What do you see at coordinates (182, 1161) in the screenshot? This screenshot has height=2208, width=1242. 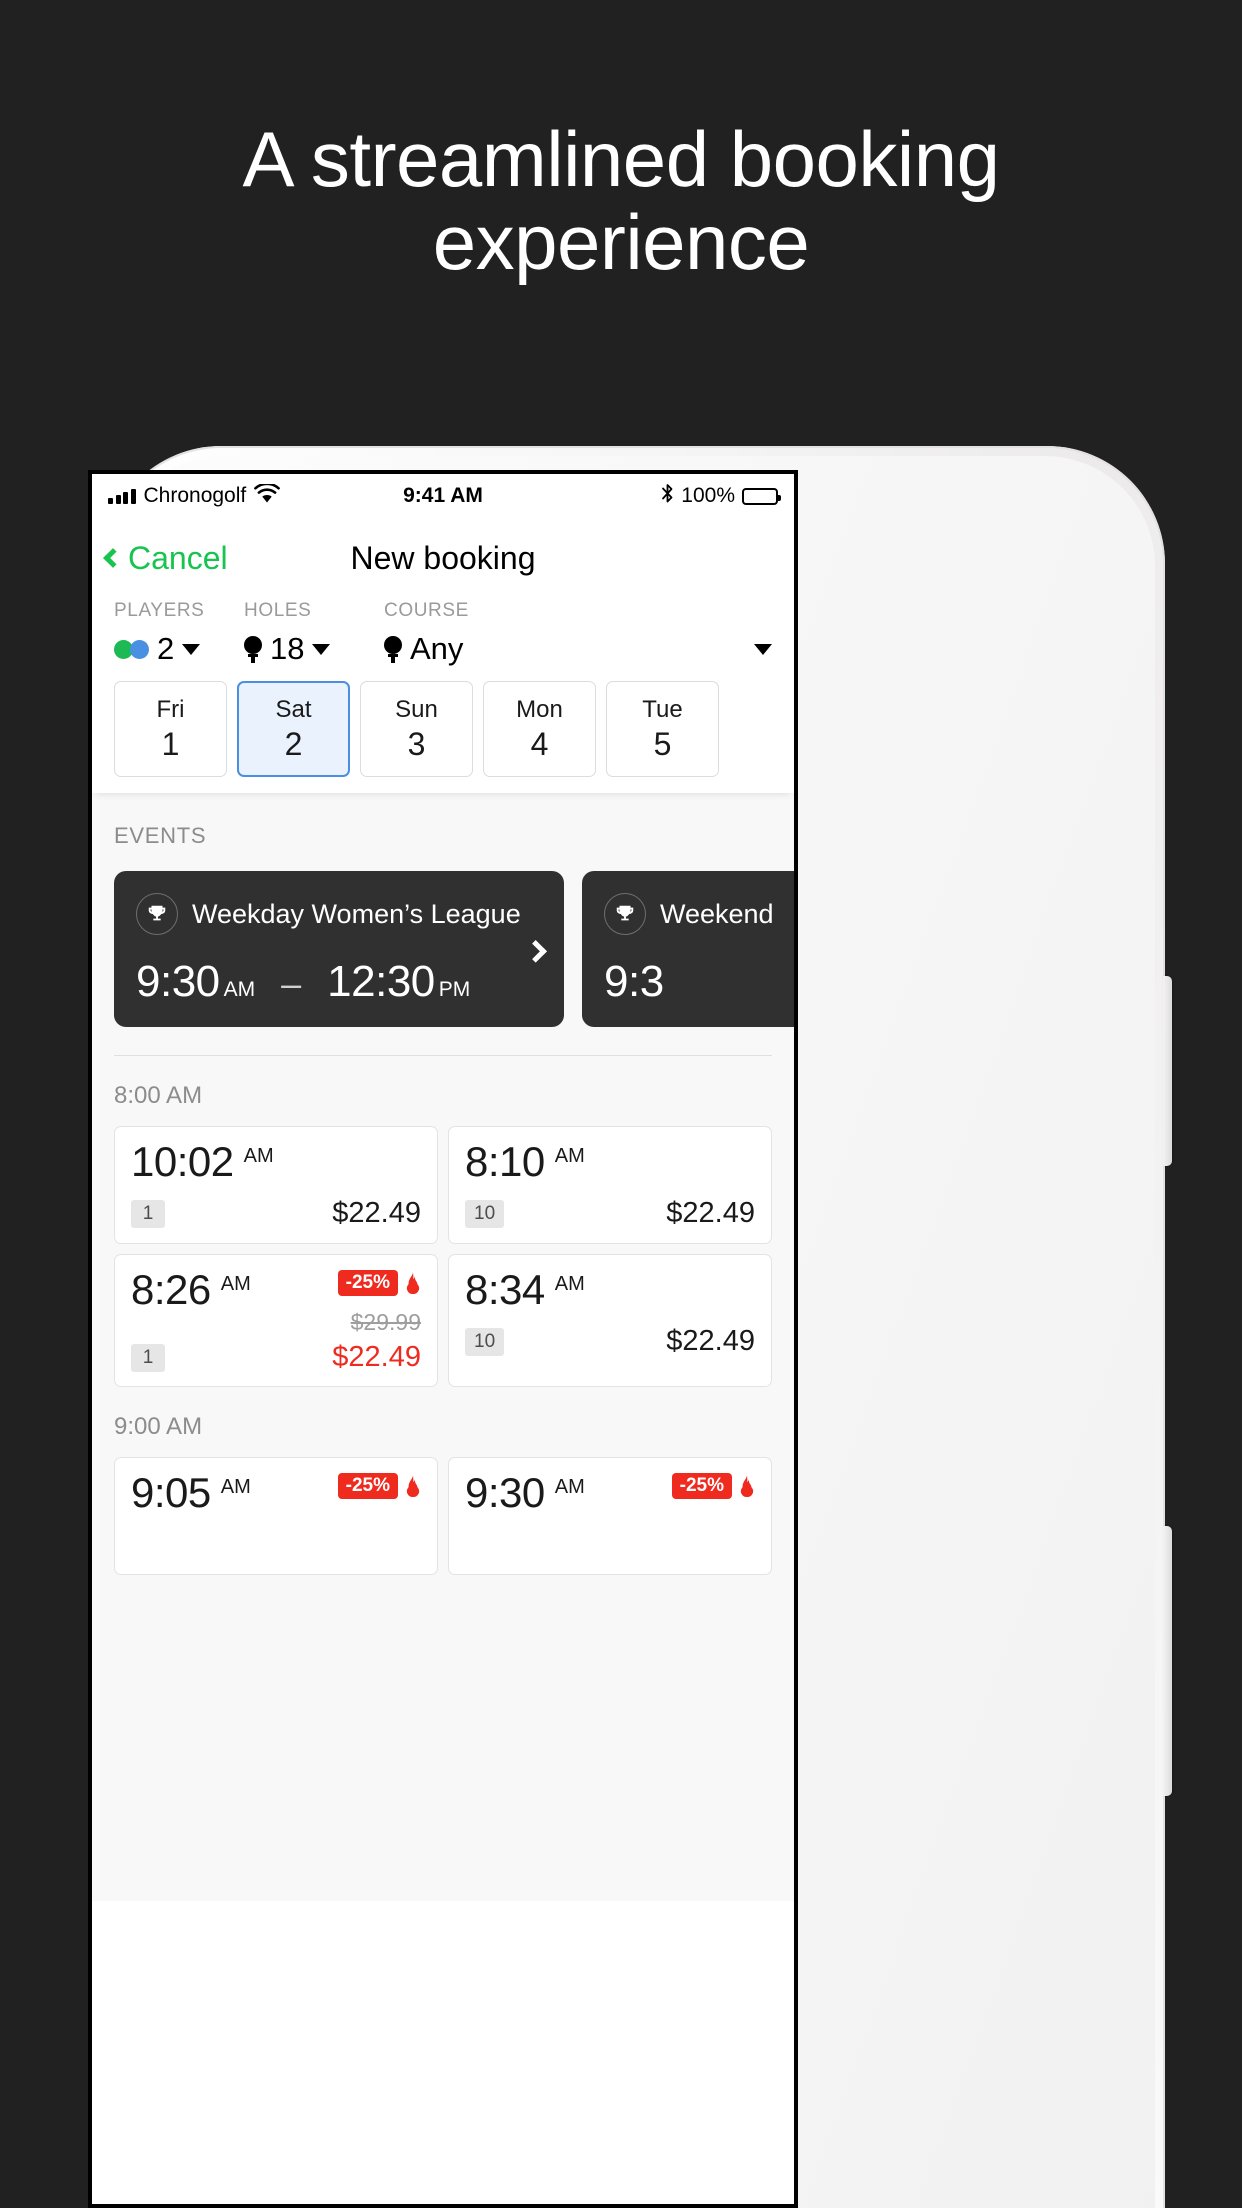 I see `slot-time: 10:02` at bounding box center [182, 1161].